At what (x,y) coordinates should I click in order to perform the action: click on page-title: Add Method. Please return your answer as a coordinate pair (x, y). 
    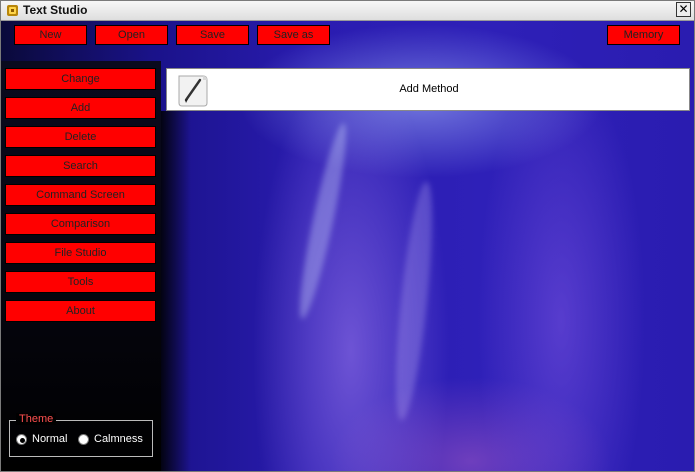
    Looking at the image, I should click on (429, 89).